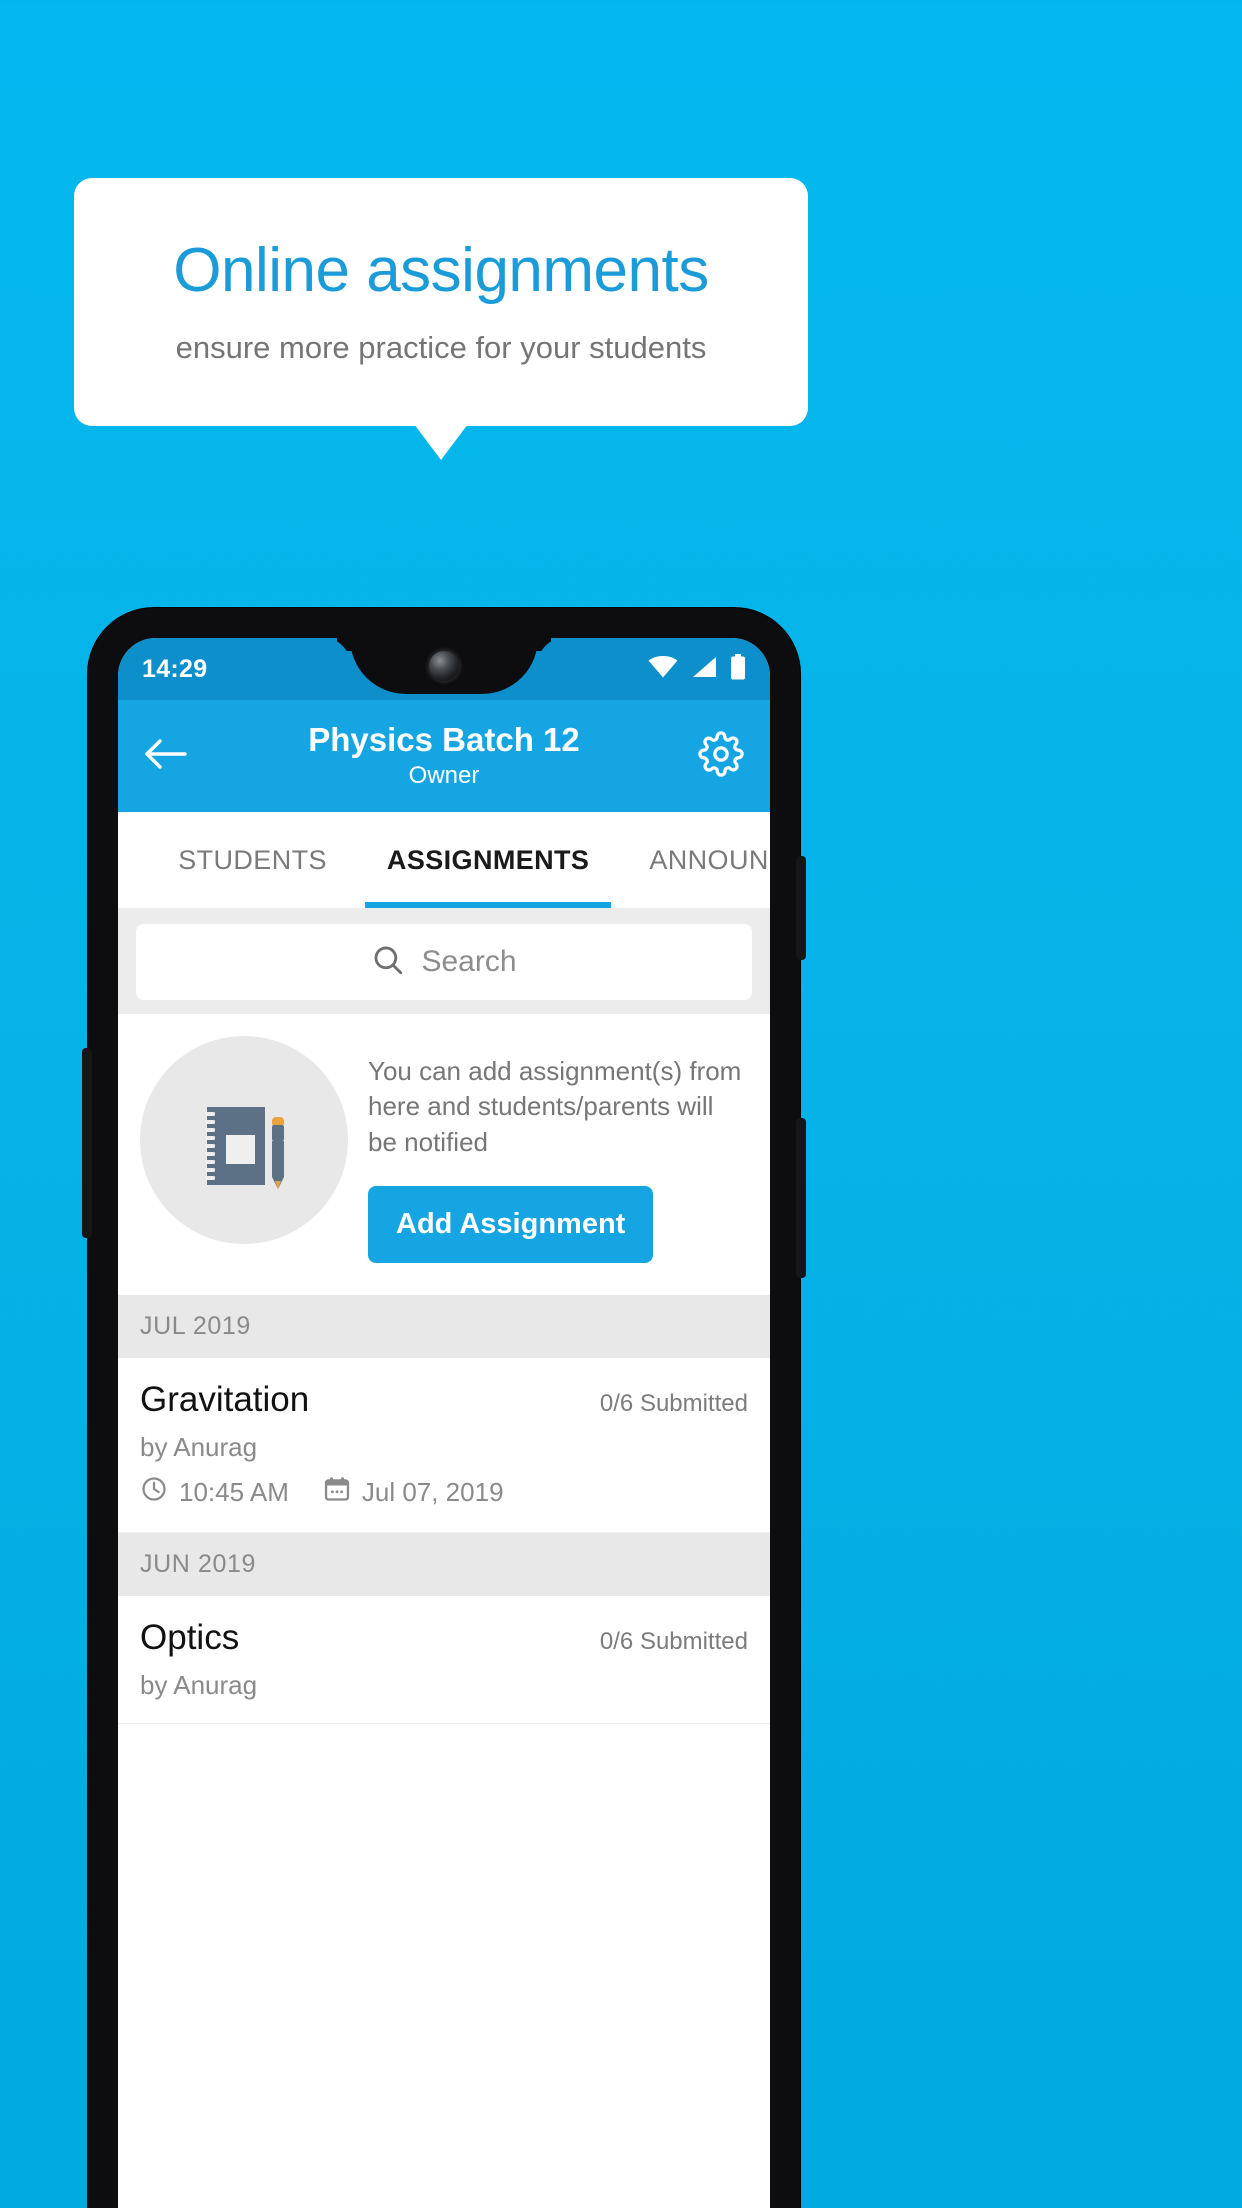 The image size is (1242, 2208). What do you see at coordinates (444, 1400) in the screenshot?
I see `assignment-row-top: Gravitation 0/6 Submitted` at bounding box center [444, 1400].